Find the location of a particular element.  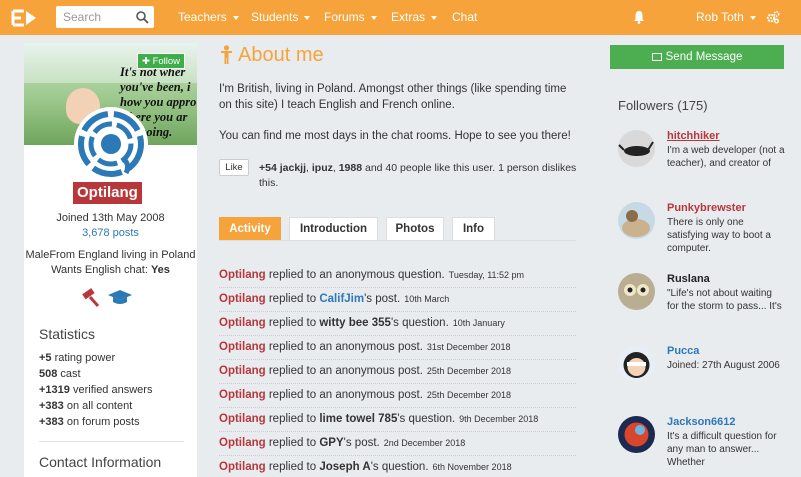

posts-count-link: 3,678 posts is located at coordinates (110, 233).